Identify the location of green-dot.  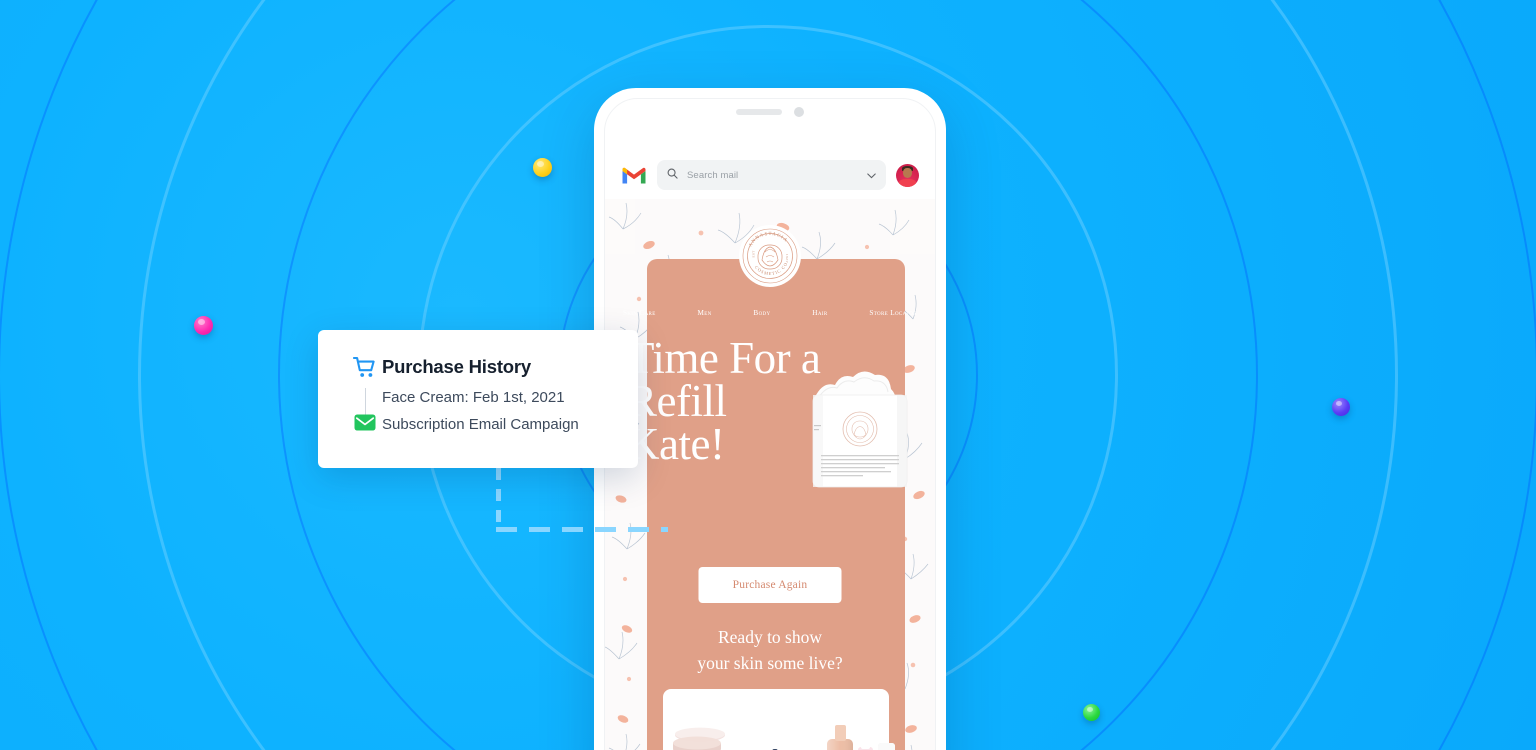
(1091, 712).